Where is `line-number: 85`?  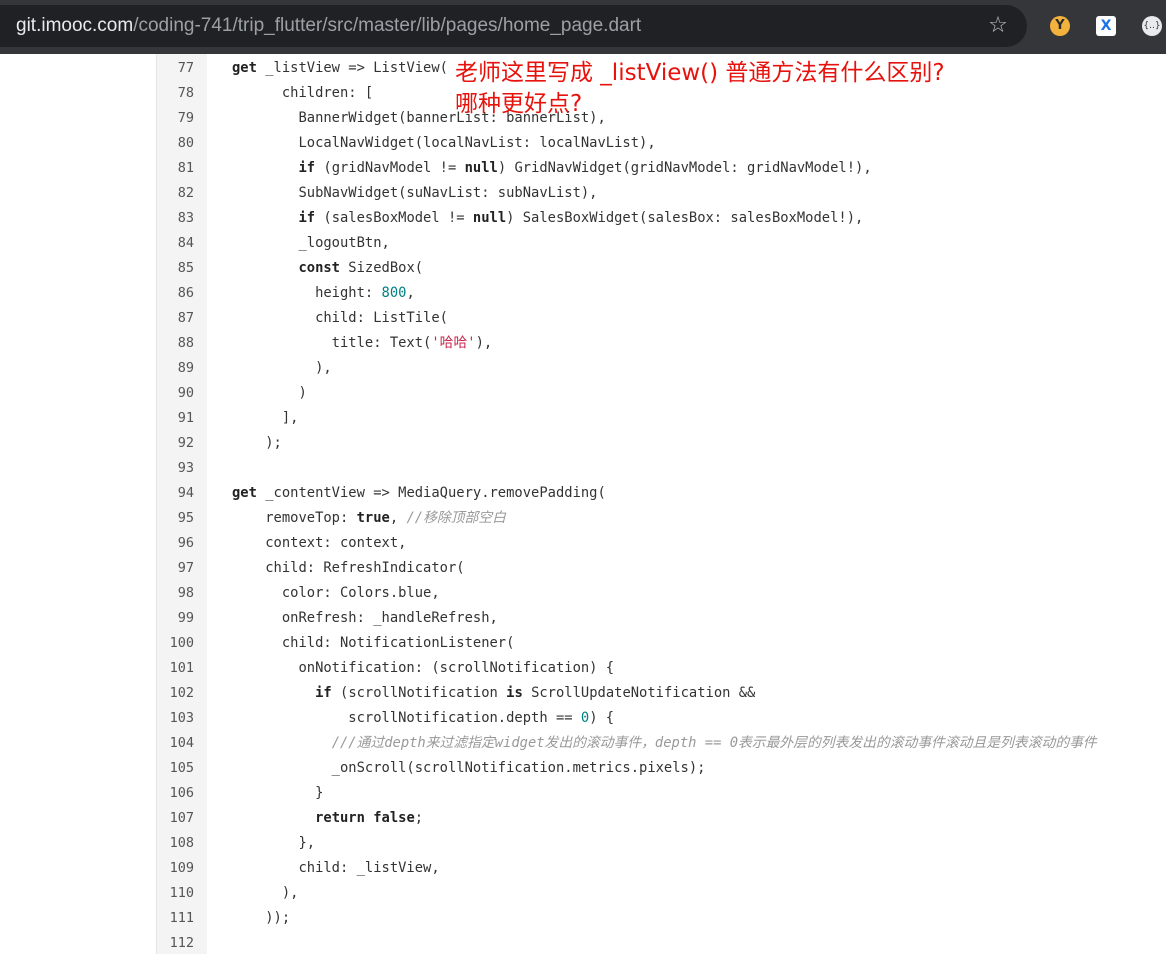
line-number: 85 is located at coordinates (175, 268).